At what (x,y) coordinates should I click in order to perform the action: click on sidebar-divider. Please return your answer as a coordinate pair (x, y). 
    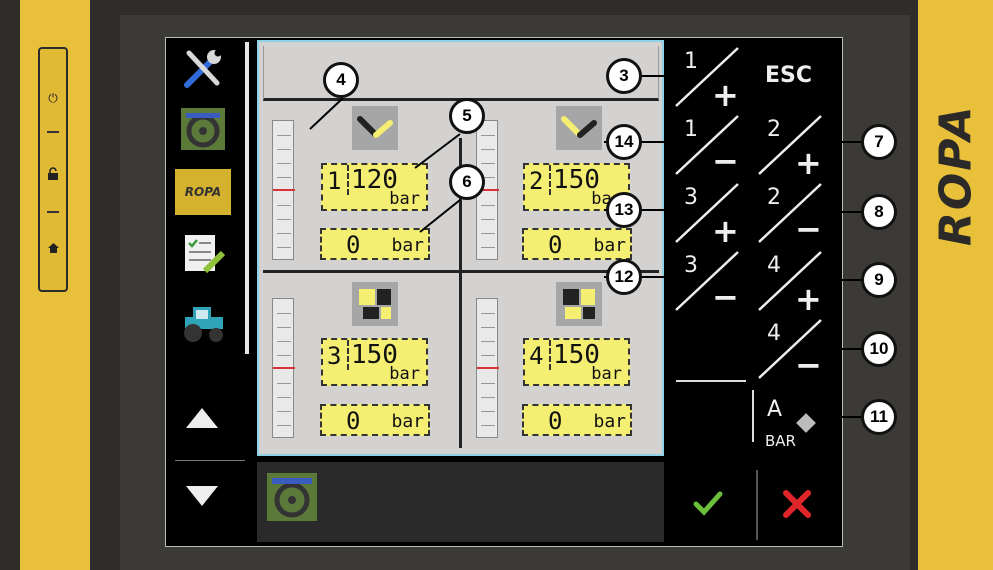
    Looking at the image, I should click on (210, 460).